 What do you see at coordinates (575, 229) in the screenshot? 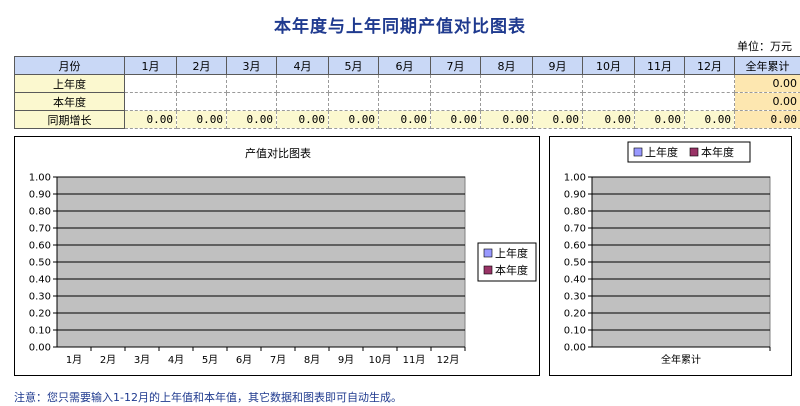
I see `y-tick-label: 0.70` at bounding box center [575, 229].